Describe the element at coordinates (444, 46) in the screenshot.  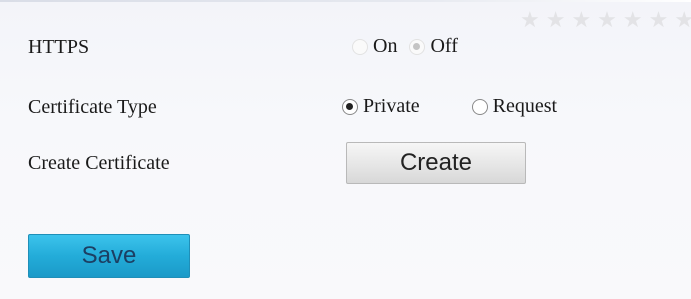
I see `https-off-label: Off` at that location.